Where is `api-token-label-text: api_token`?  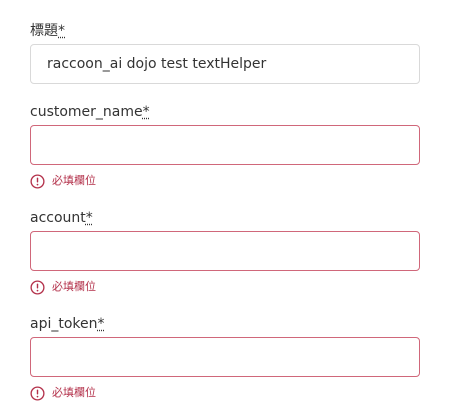 api-token-label-text: api_token is located at coordinates (64, 324).